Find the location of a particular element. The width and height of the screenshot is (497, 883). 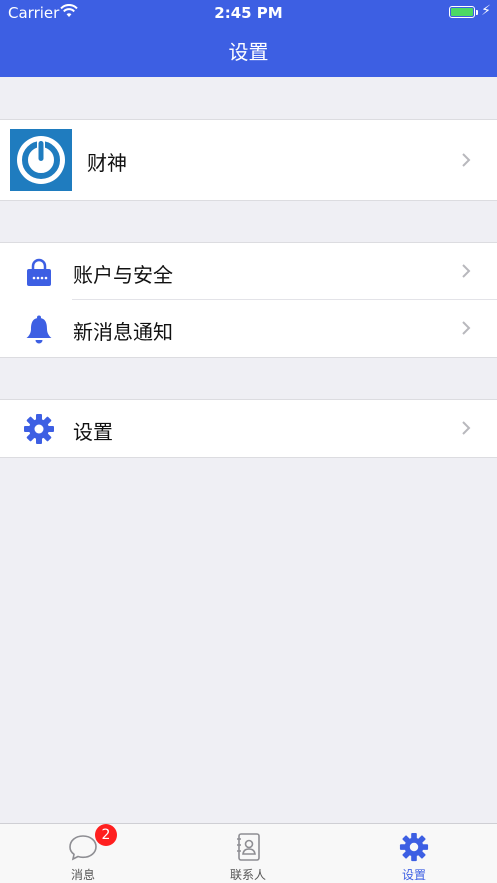

clock: 2:45 PM is located at coordinates (248, 13).